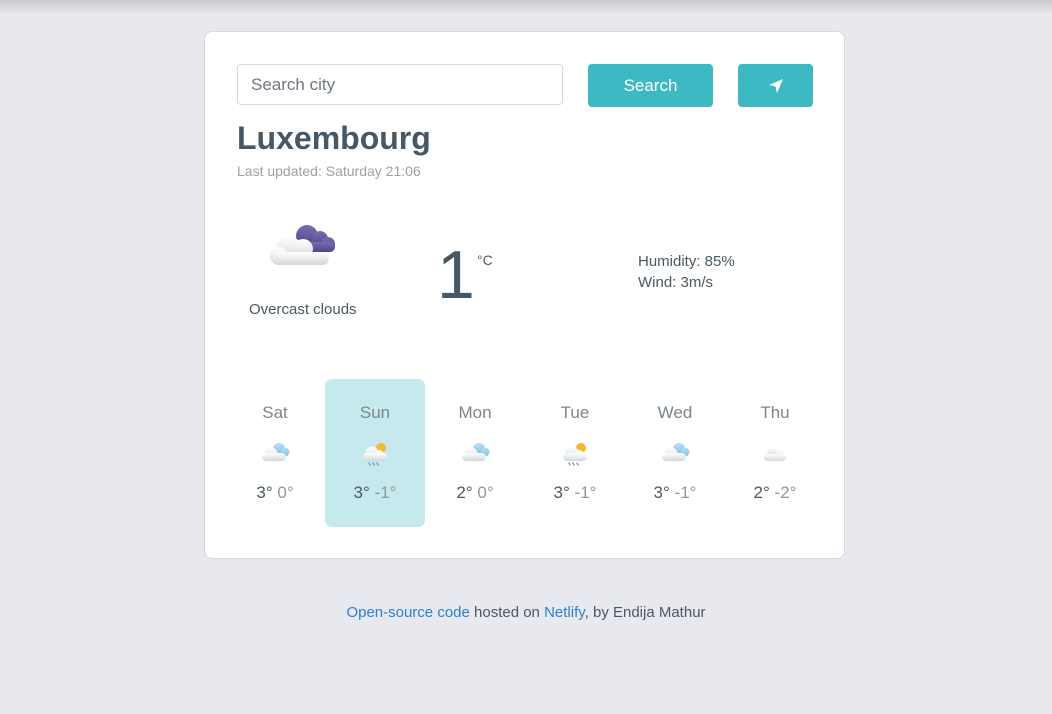 This screenshot has height=714, width=1052. Describe the element at coordinates (400, 84) in the screenshot. I see `search-input` at that location.